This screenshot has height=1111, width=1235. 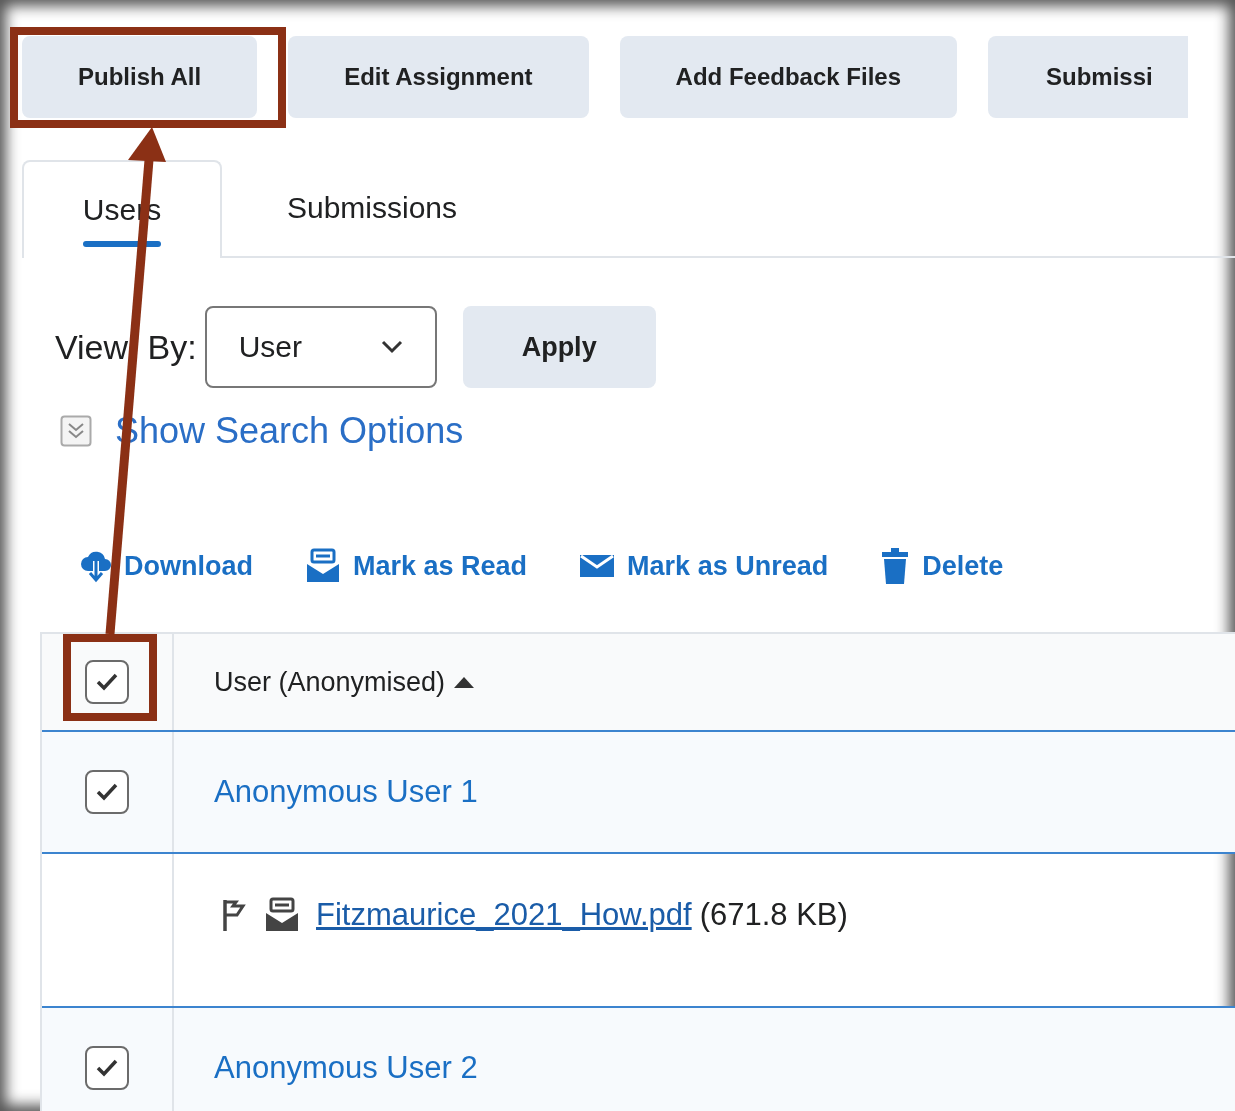 I want to click on column-header: User (Anonymised), so click(x=330, y=682).